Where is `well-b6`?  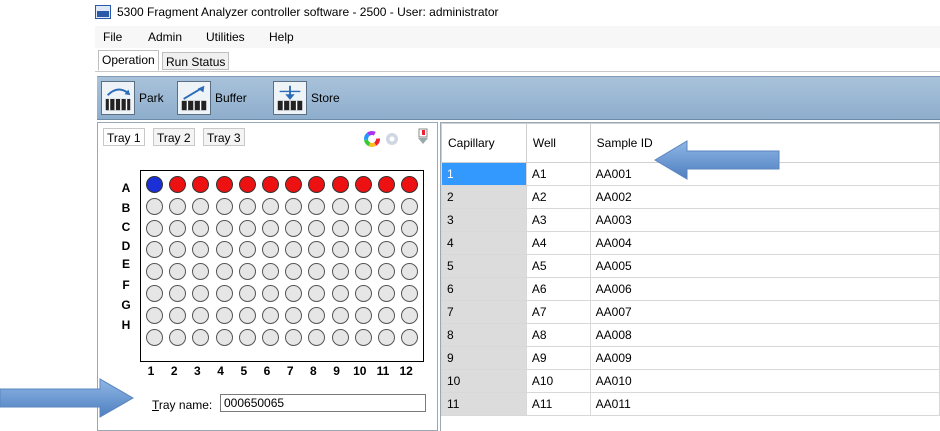 well-b6 is located at coordinates (270, 206).